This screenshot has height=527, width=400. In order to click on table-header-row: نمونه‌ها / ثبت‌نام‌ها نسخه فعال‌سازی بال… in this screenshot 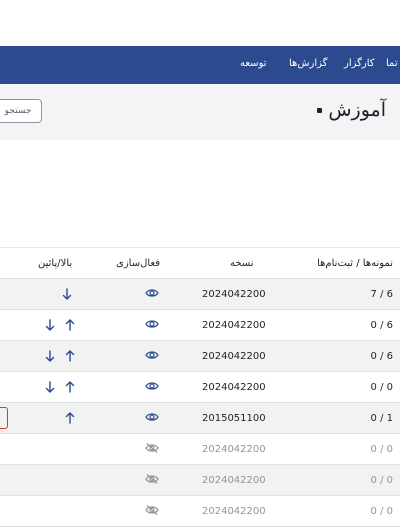, I will do `click(200, 263)`.